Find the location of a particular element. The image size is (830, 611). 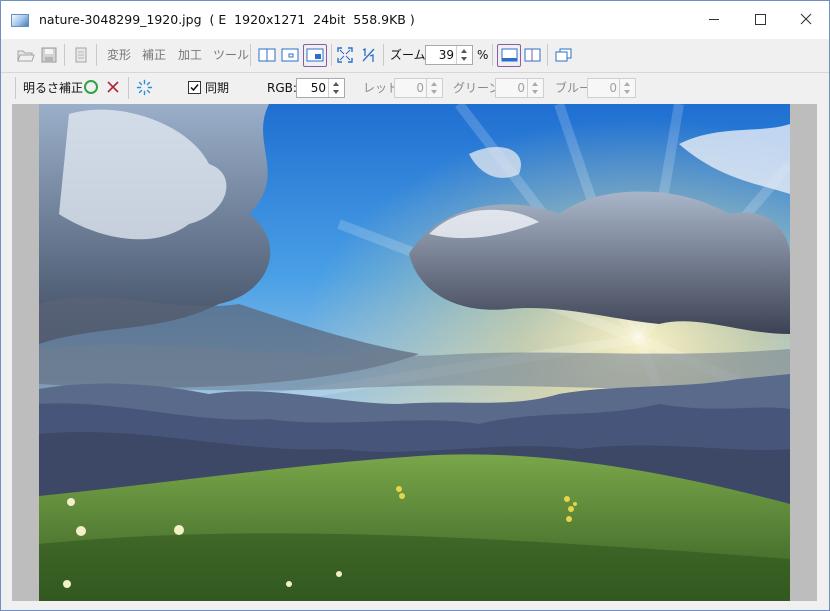

main-toolbar: 変形 補正 加工 ツール ズーム: 39 % is located at coordinates (415, 56).